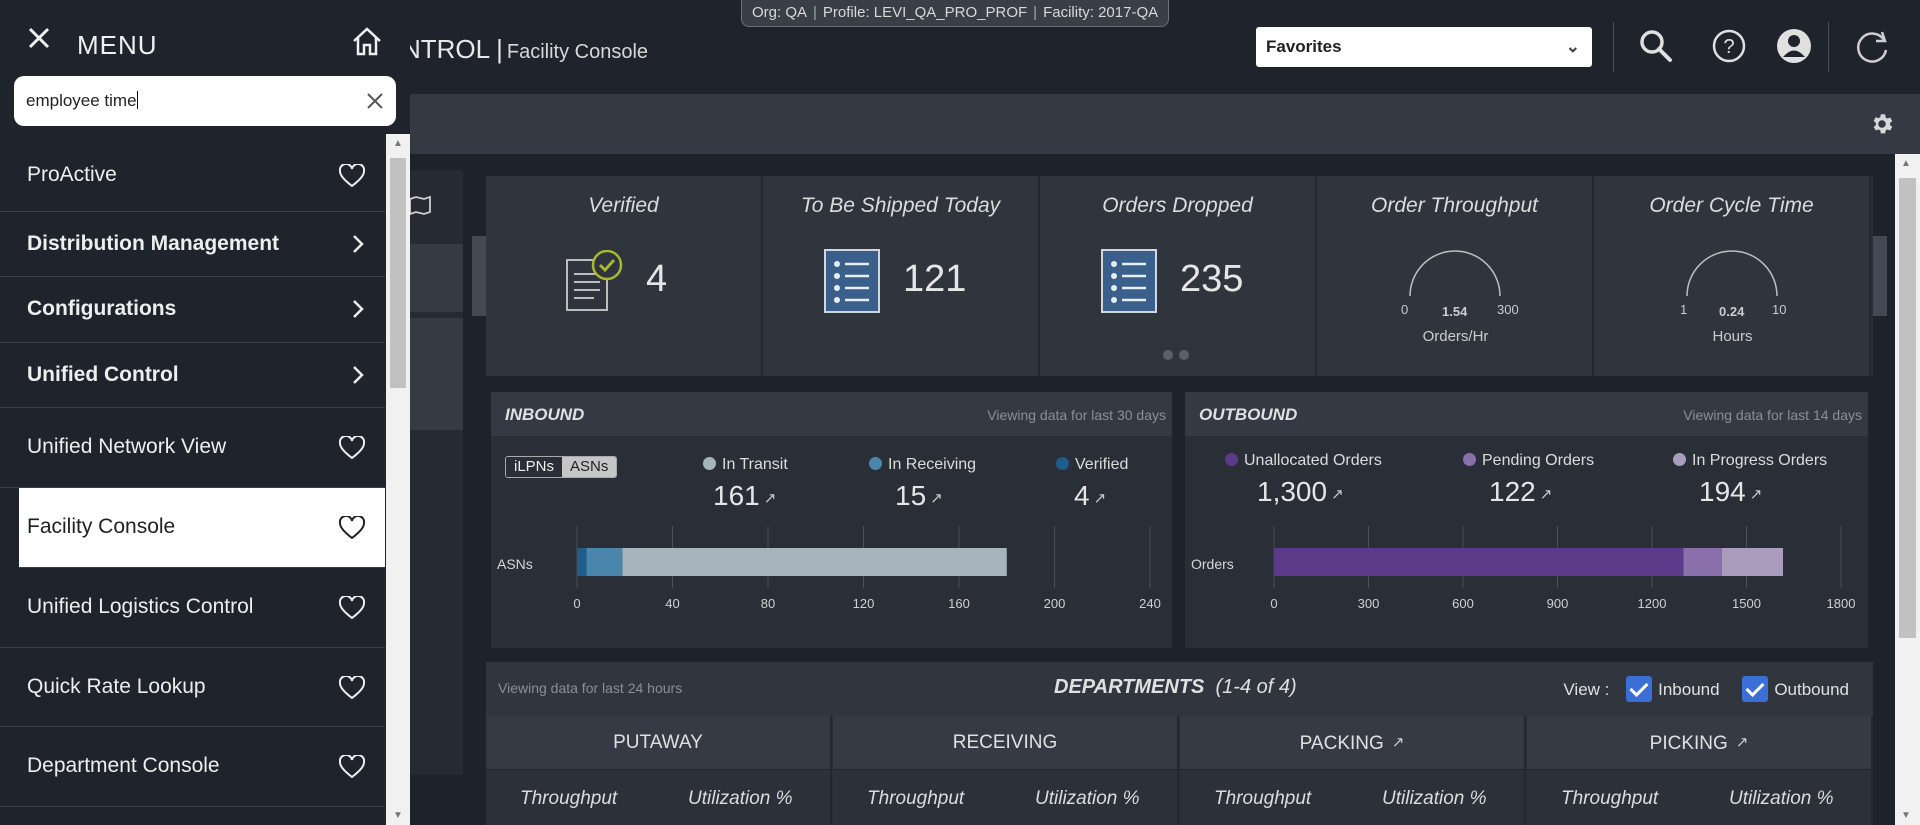 The image size is (1920, 825). Describe the element at coordinates (1750, 480) in the screenshot. I see `stat-in-progress: In Progress Orders 194 ↗` at that location.